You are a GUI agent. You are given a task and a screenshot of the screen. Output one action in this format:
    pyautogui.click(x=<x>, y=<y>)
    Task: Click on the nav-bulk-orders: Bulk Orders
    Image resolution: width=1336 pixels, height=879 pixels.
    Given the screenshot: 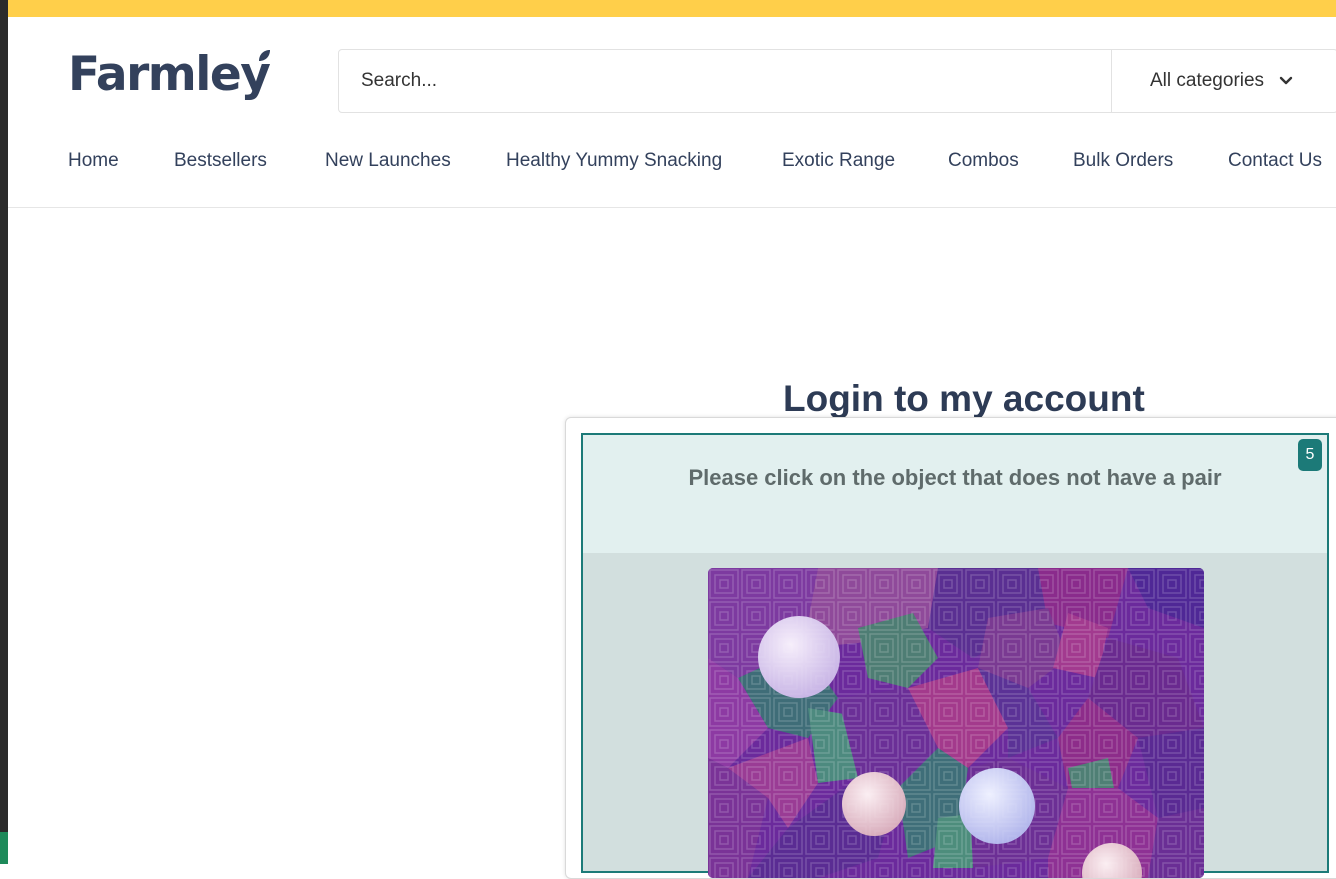 What is the action you would take?
    pyautogui.click(x=1123, y=161)
    